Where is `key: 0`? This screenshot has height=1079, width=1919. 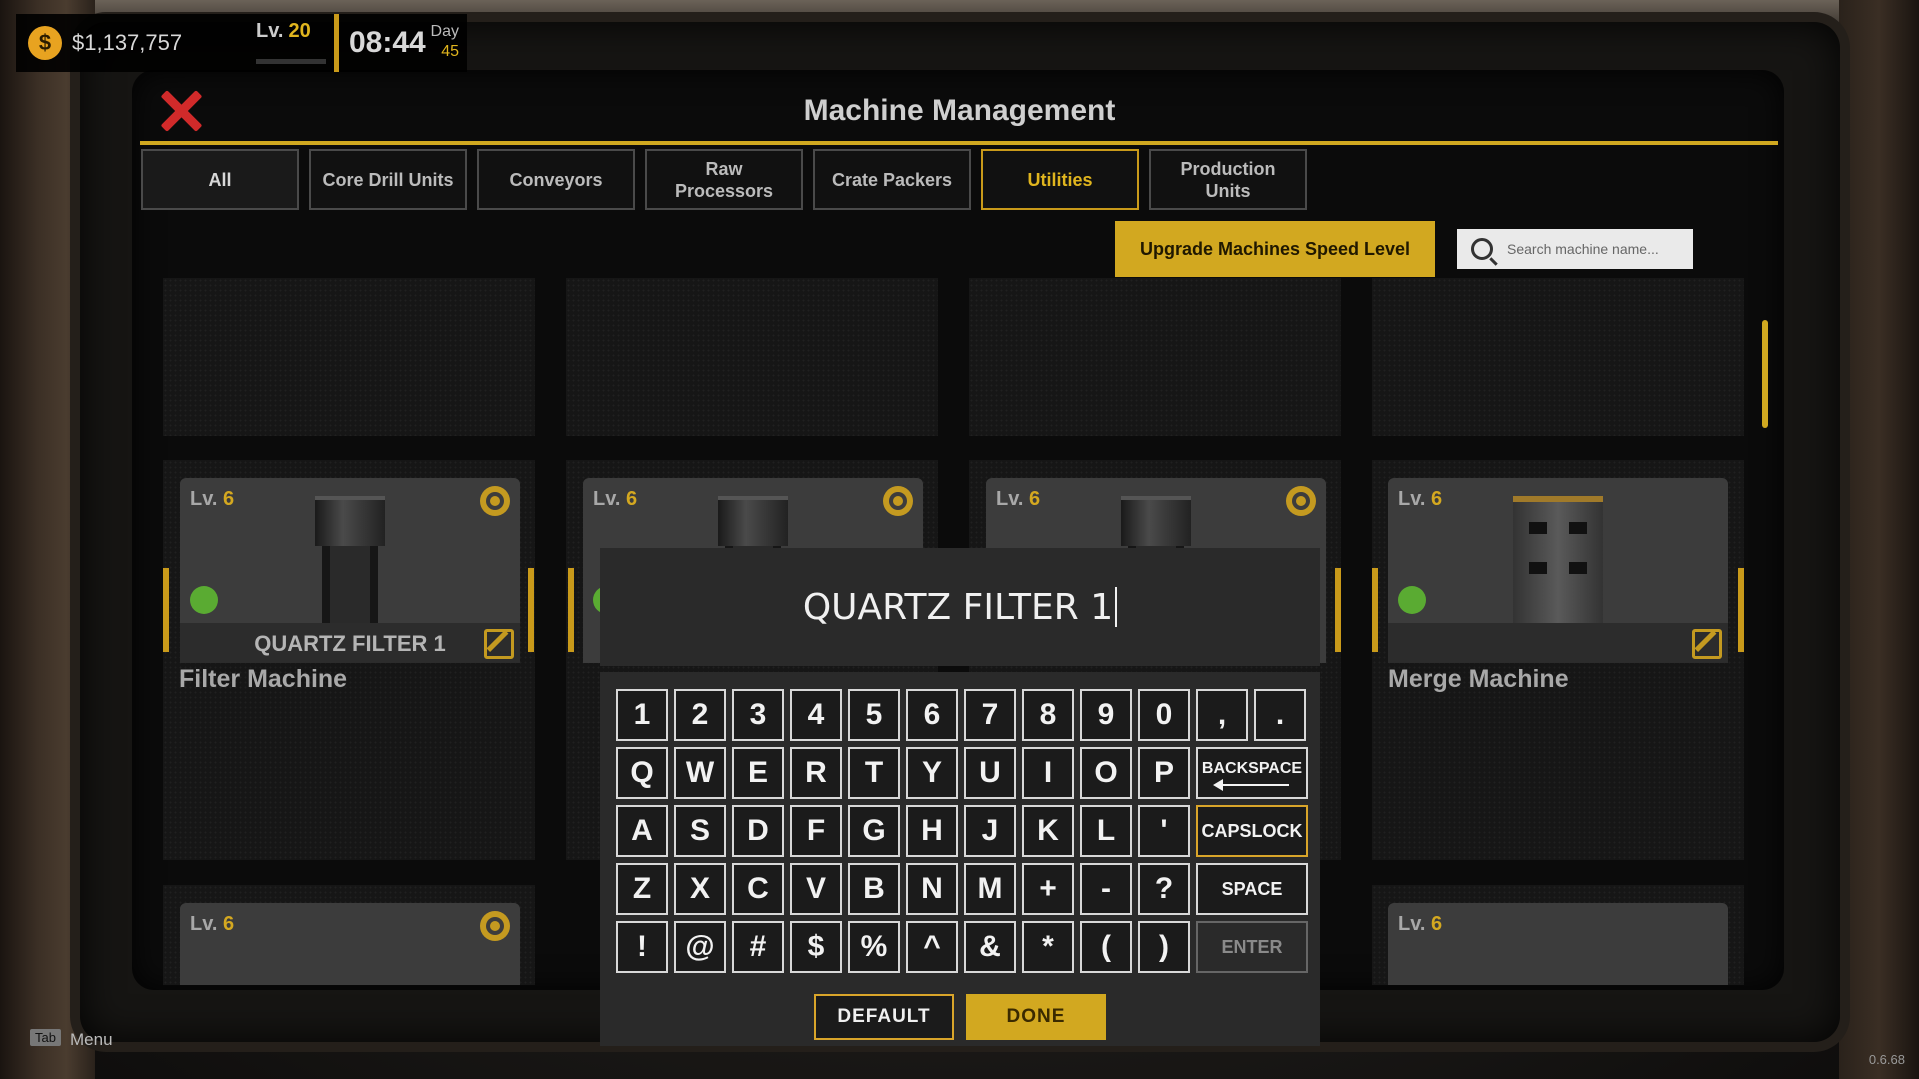 key: 0 is located at coordinates (1164, 715).